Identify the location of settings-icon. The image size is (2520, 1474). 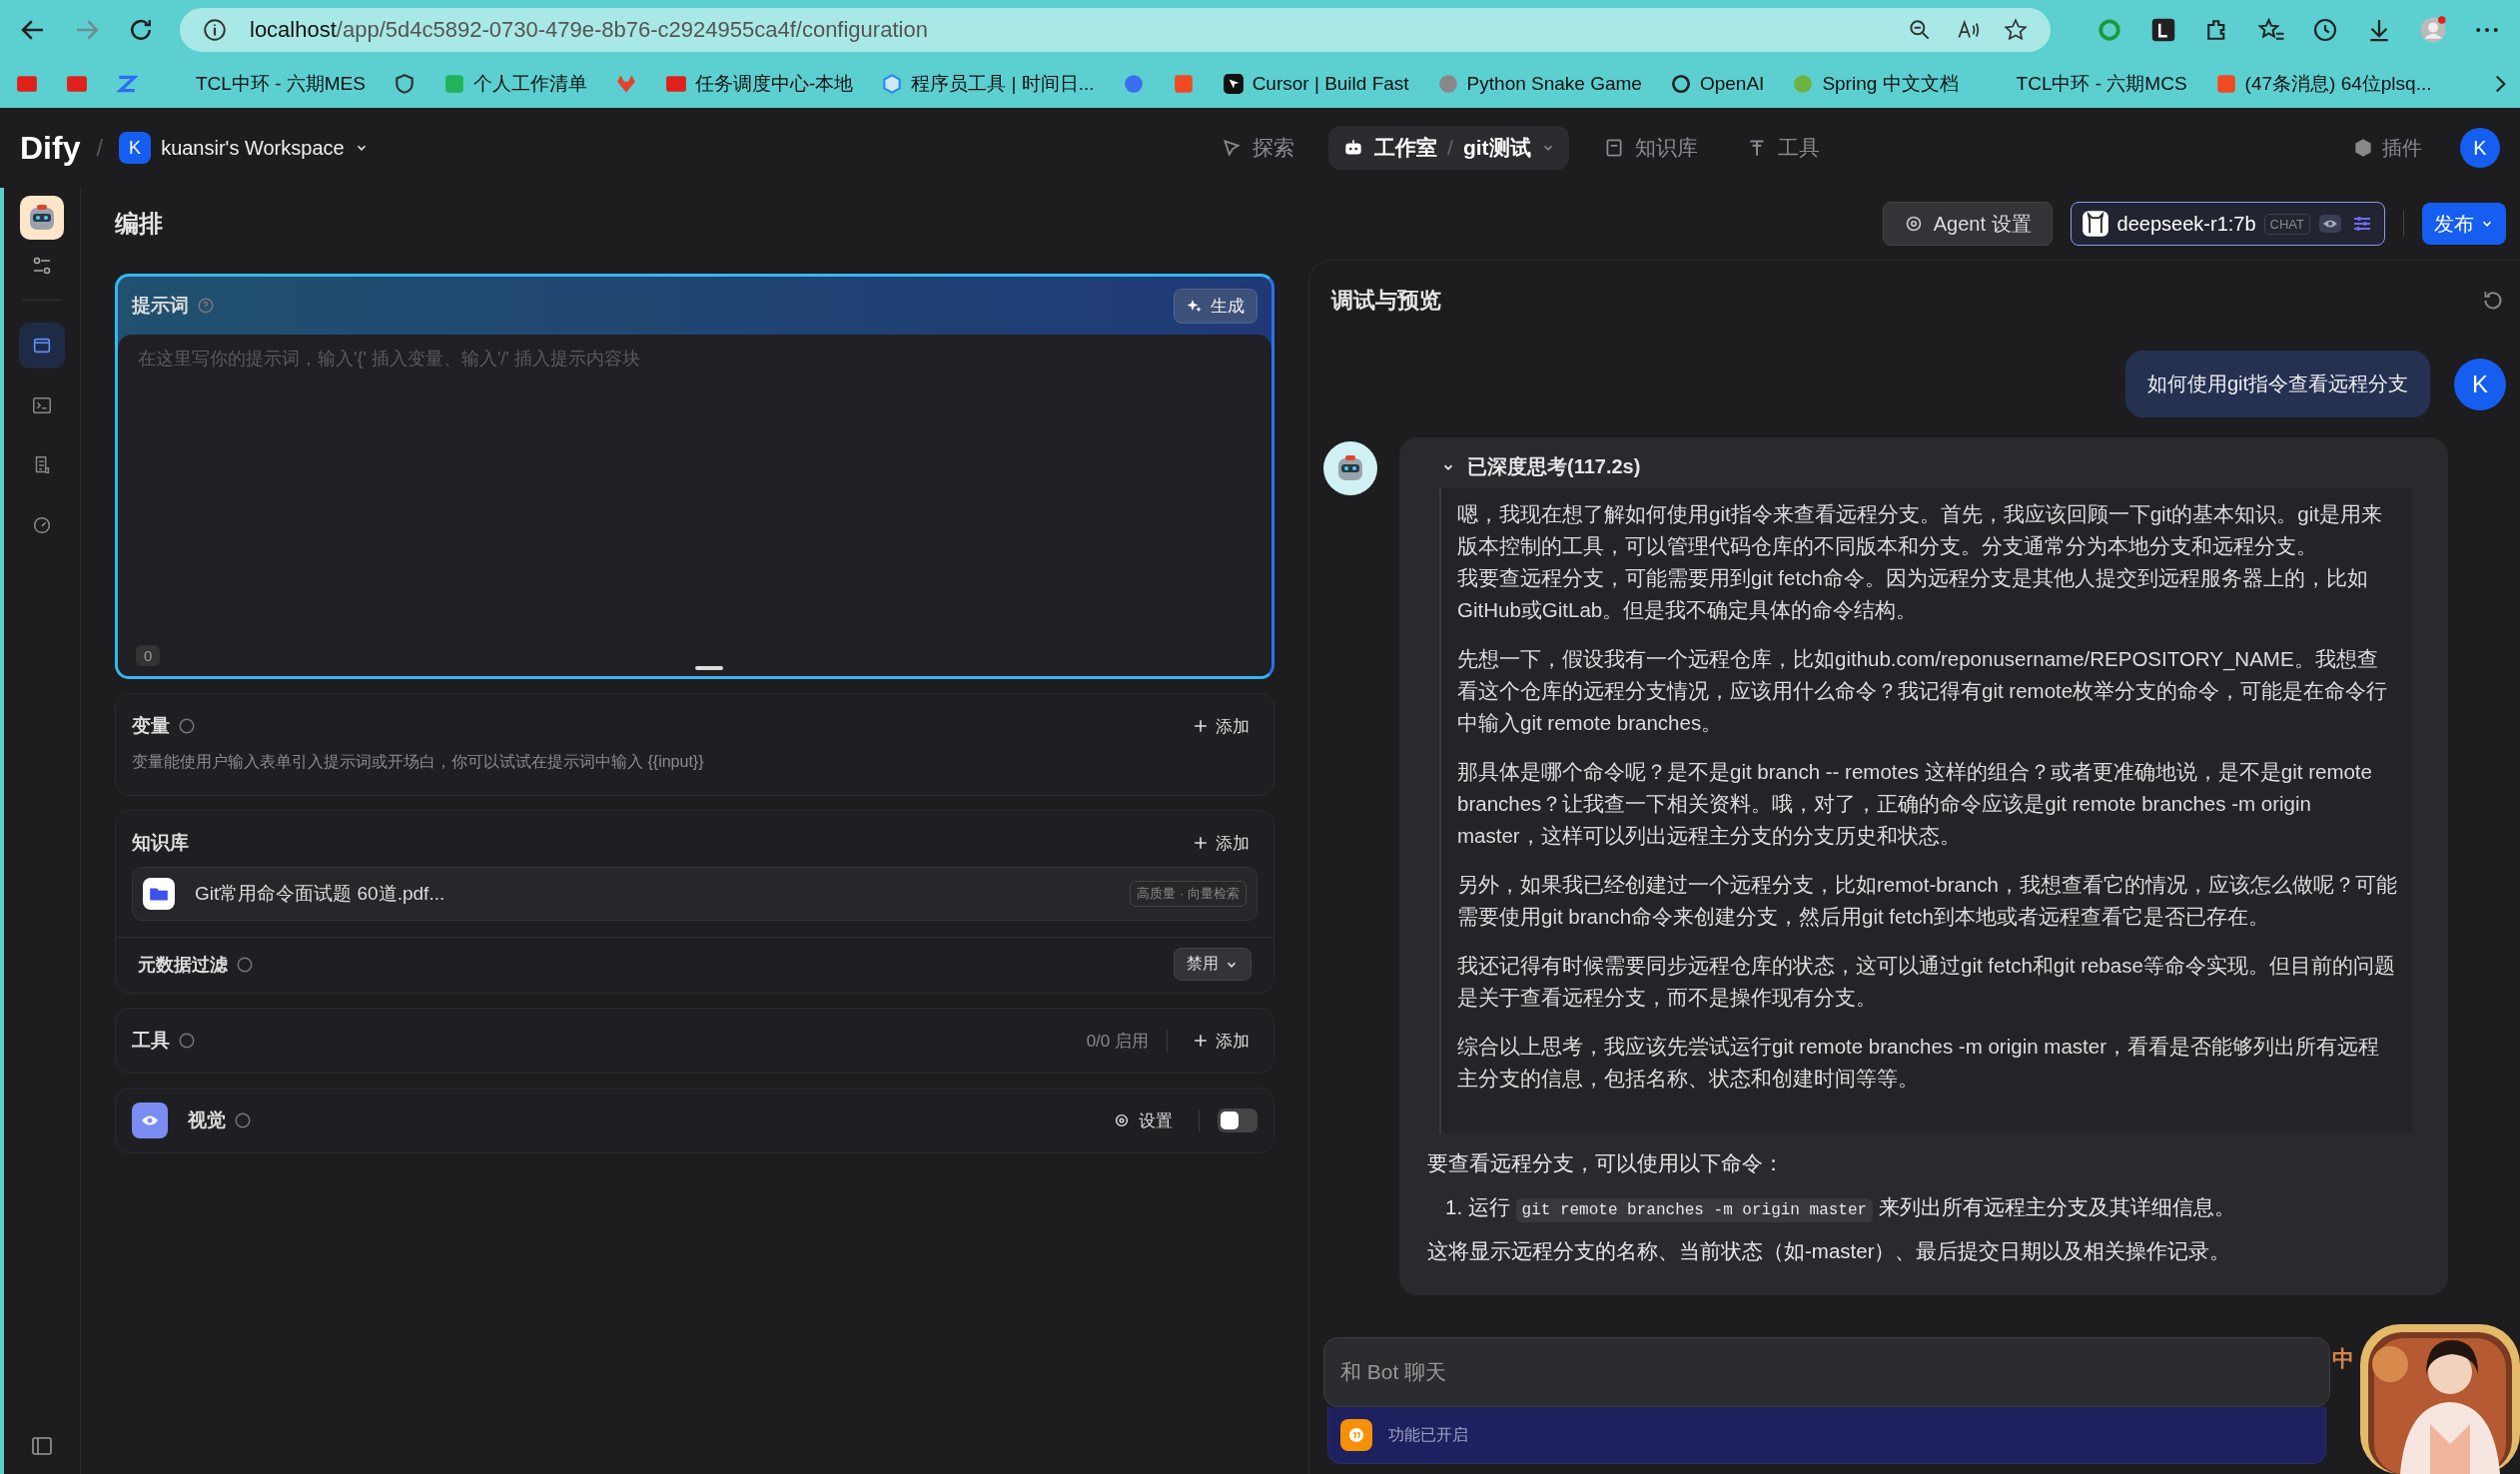
(1122, 1120).